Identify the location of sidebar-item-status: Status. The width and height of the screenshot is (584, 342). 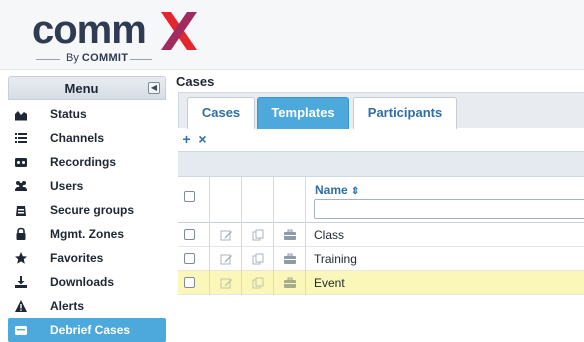
(87, 114).